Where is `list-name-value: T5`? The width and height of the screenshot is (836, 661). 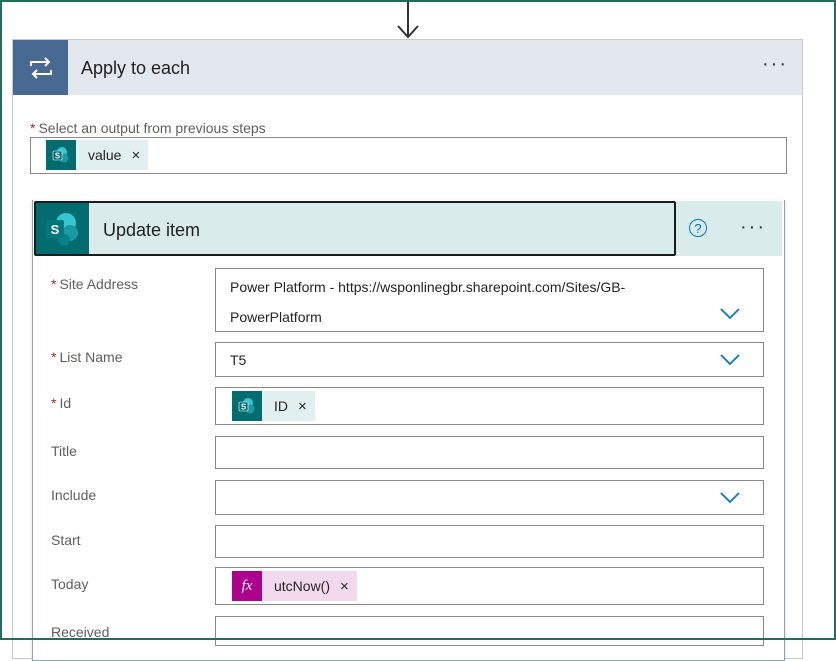
list-name-value: T5 is located at coordinates (238, 360).